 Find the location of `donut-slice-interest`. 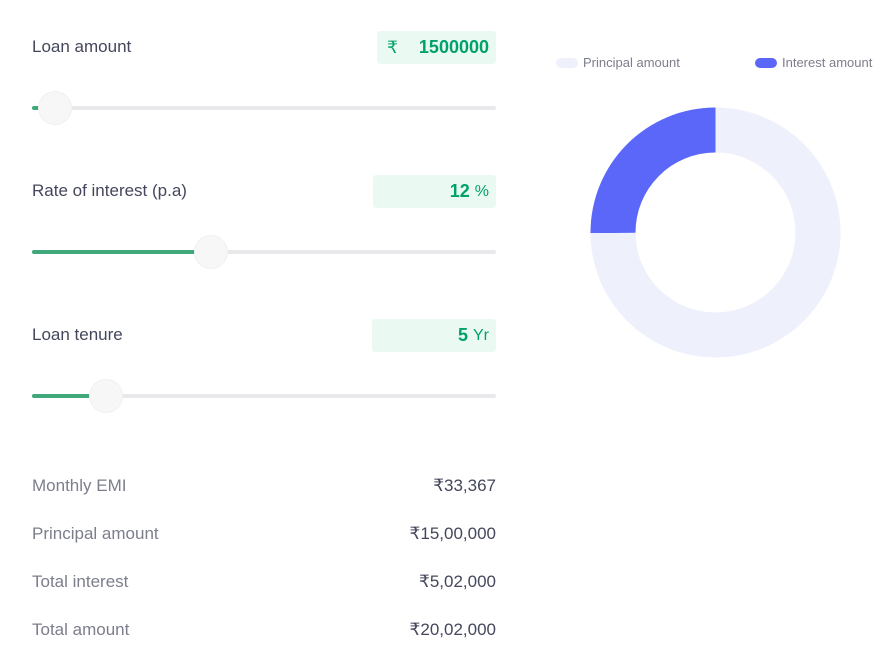

donut-slice-interest is located at coordinates (653, 170).